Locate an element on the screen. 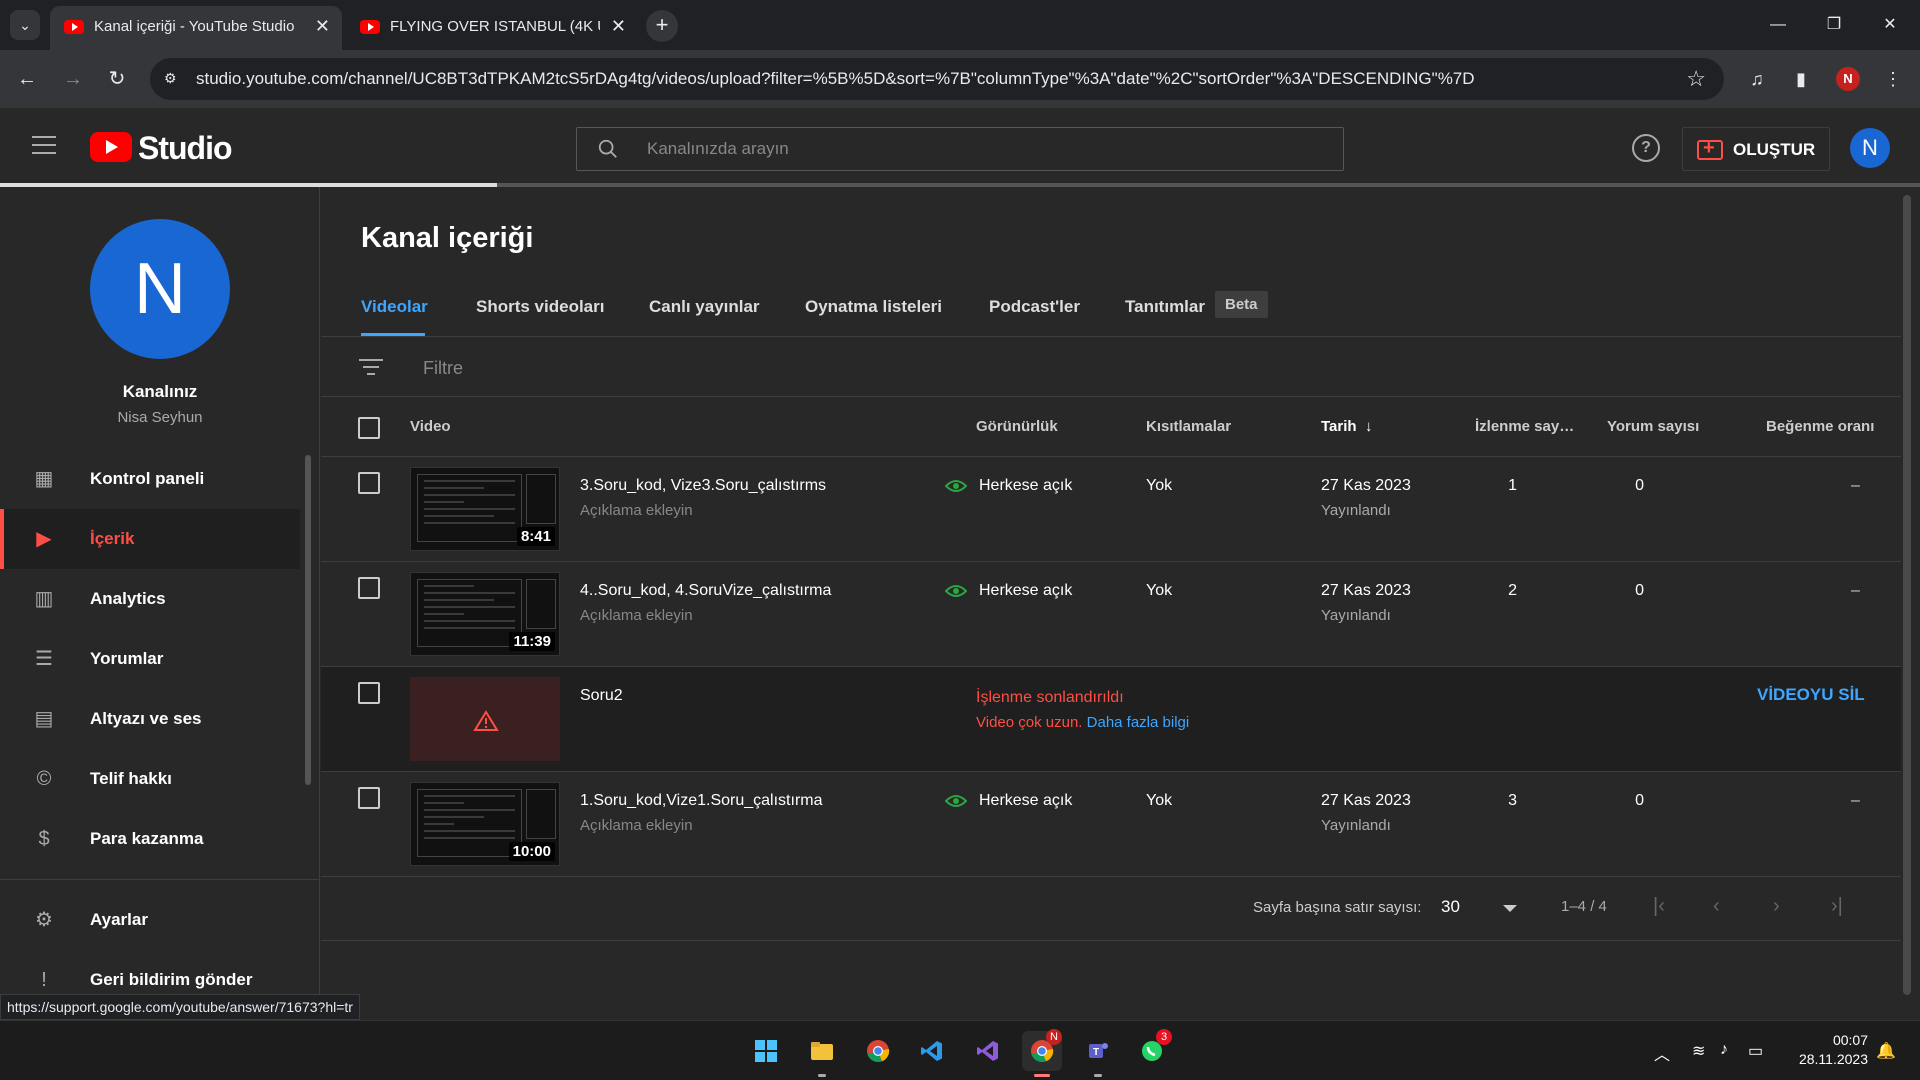 The image size is (1920, 1080). beta-badge: Beta is located at coordinates (1241, 304).